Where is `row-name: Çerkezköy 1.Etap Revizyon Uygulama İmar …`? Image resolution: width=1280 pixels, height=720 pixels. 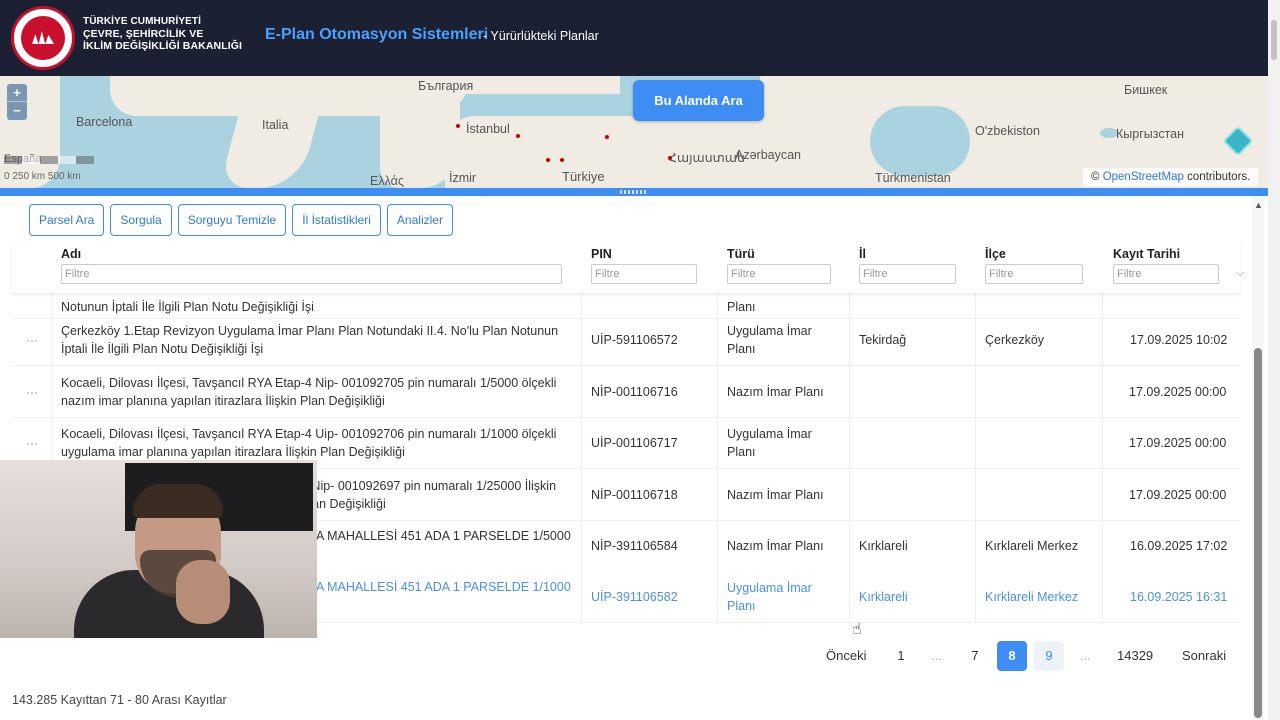 row-name: Çerkezköy 1.Etap Revizyon Uygulama İmar … is located at coordinates (321, 340).